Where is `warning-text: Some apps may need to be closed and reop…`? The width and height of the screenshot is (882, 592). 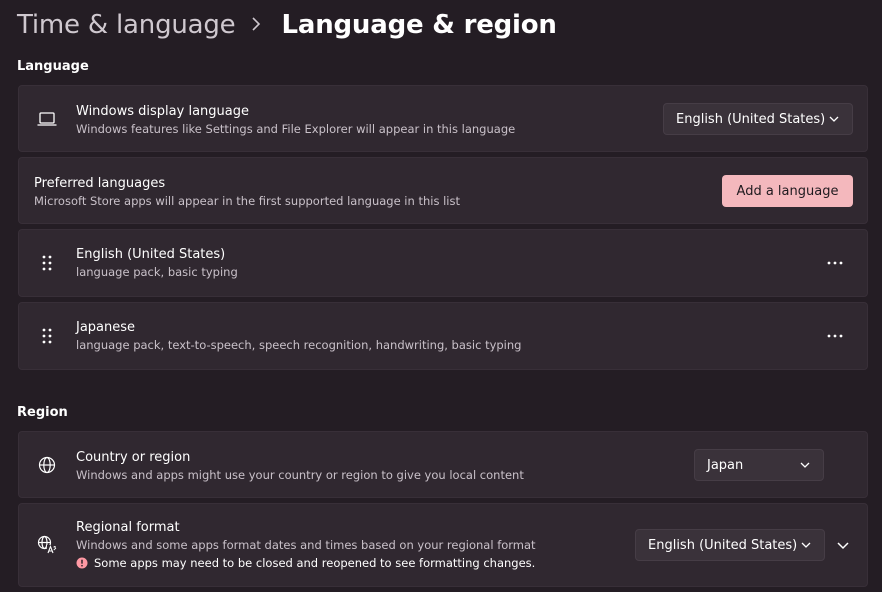
warning-text: Some apps may need to be closed and reop… is located at coordinates (315, 563).